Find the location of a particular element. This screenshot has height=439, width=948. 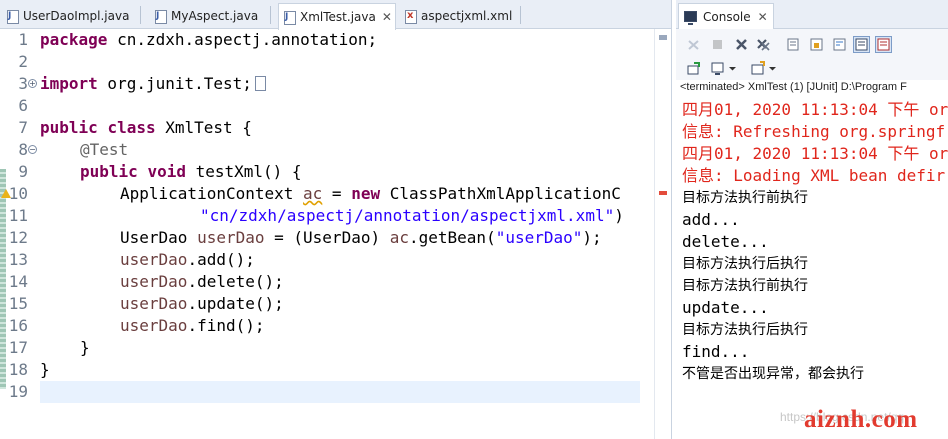

word-wrap-icon is located at coordinates (839, 44).